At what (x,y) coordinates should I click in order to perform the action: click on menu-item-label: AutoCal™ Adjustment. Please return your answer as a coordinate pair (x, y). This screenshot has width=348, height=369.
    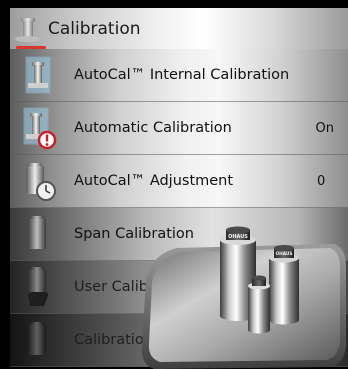
    Looking at the image, I should click on (154, 181).